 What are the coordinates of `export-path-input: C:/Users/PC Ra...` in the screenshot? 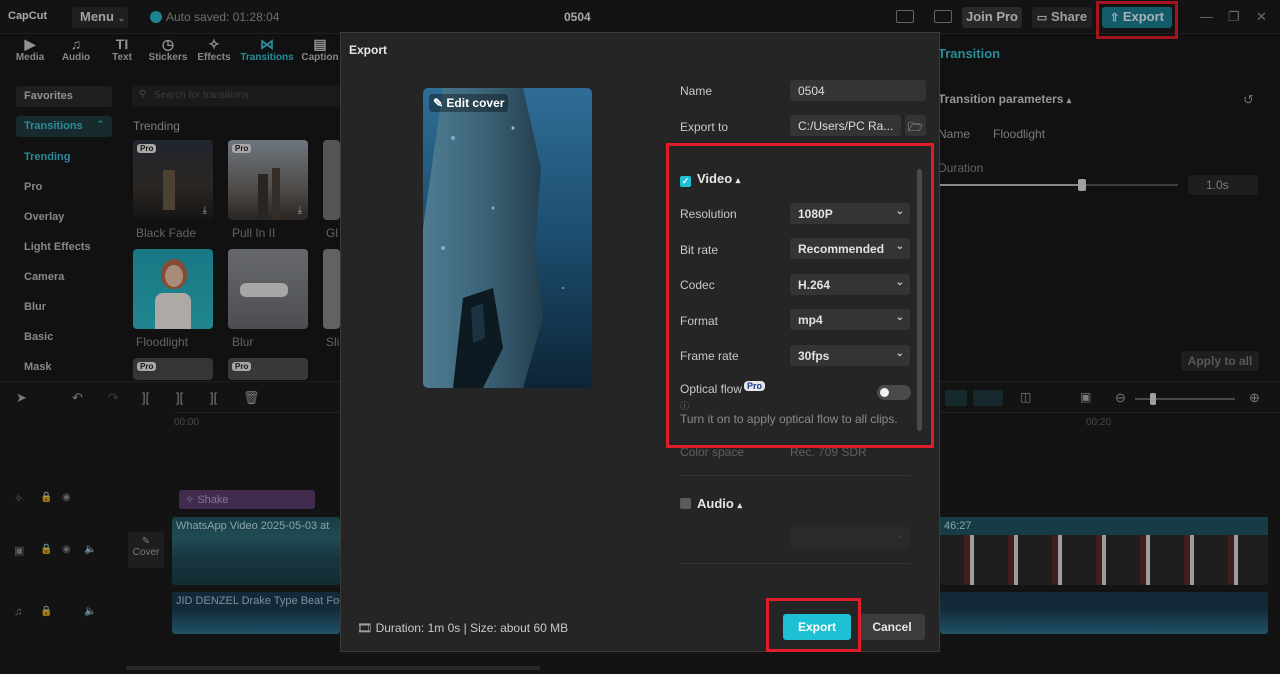 It's located at (845, 125).